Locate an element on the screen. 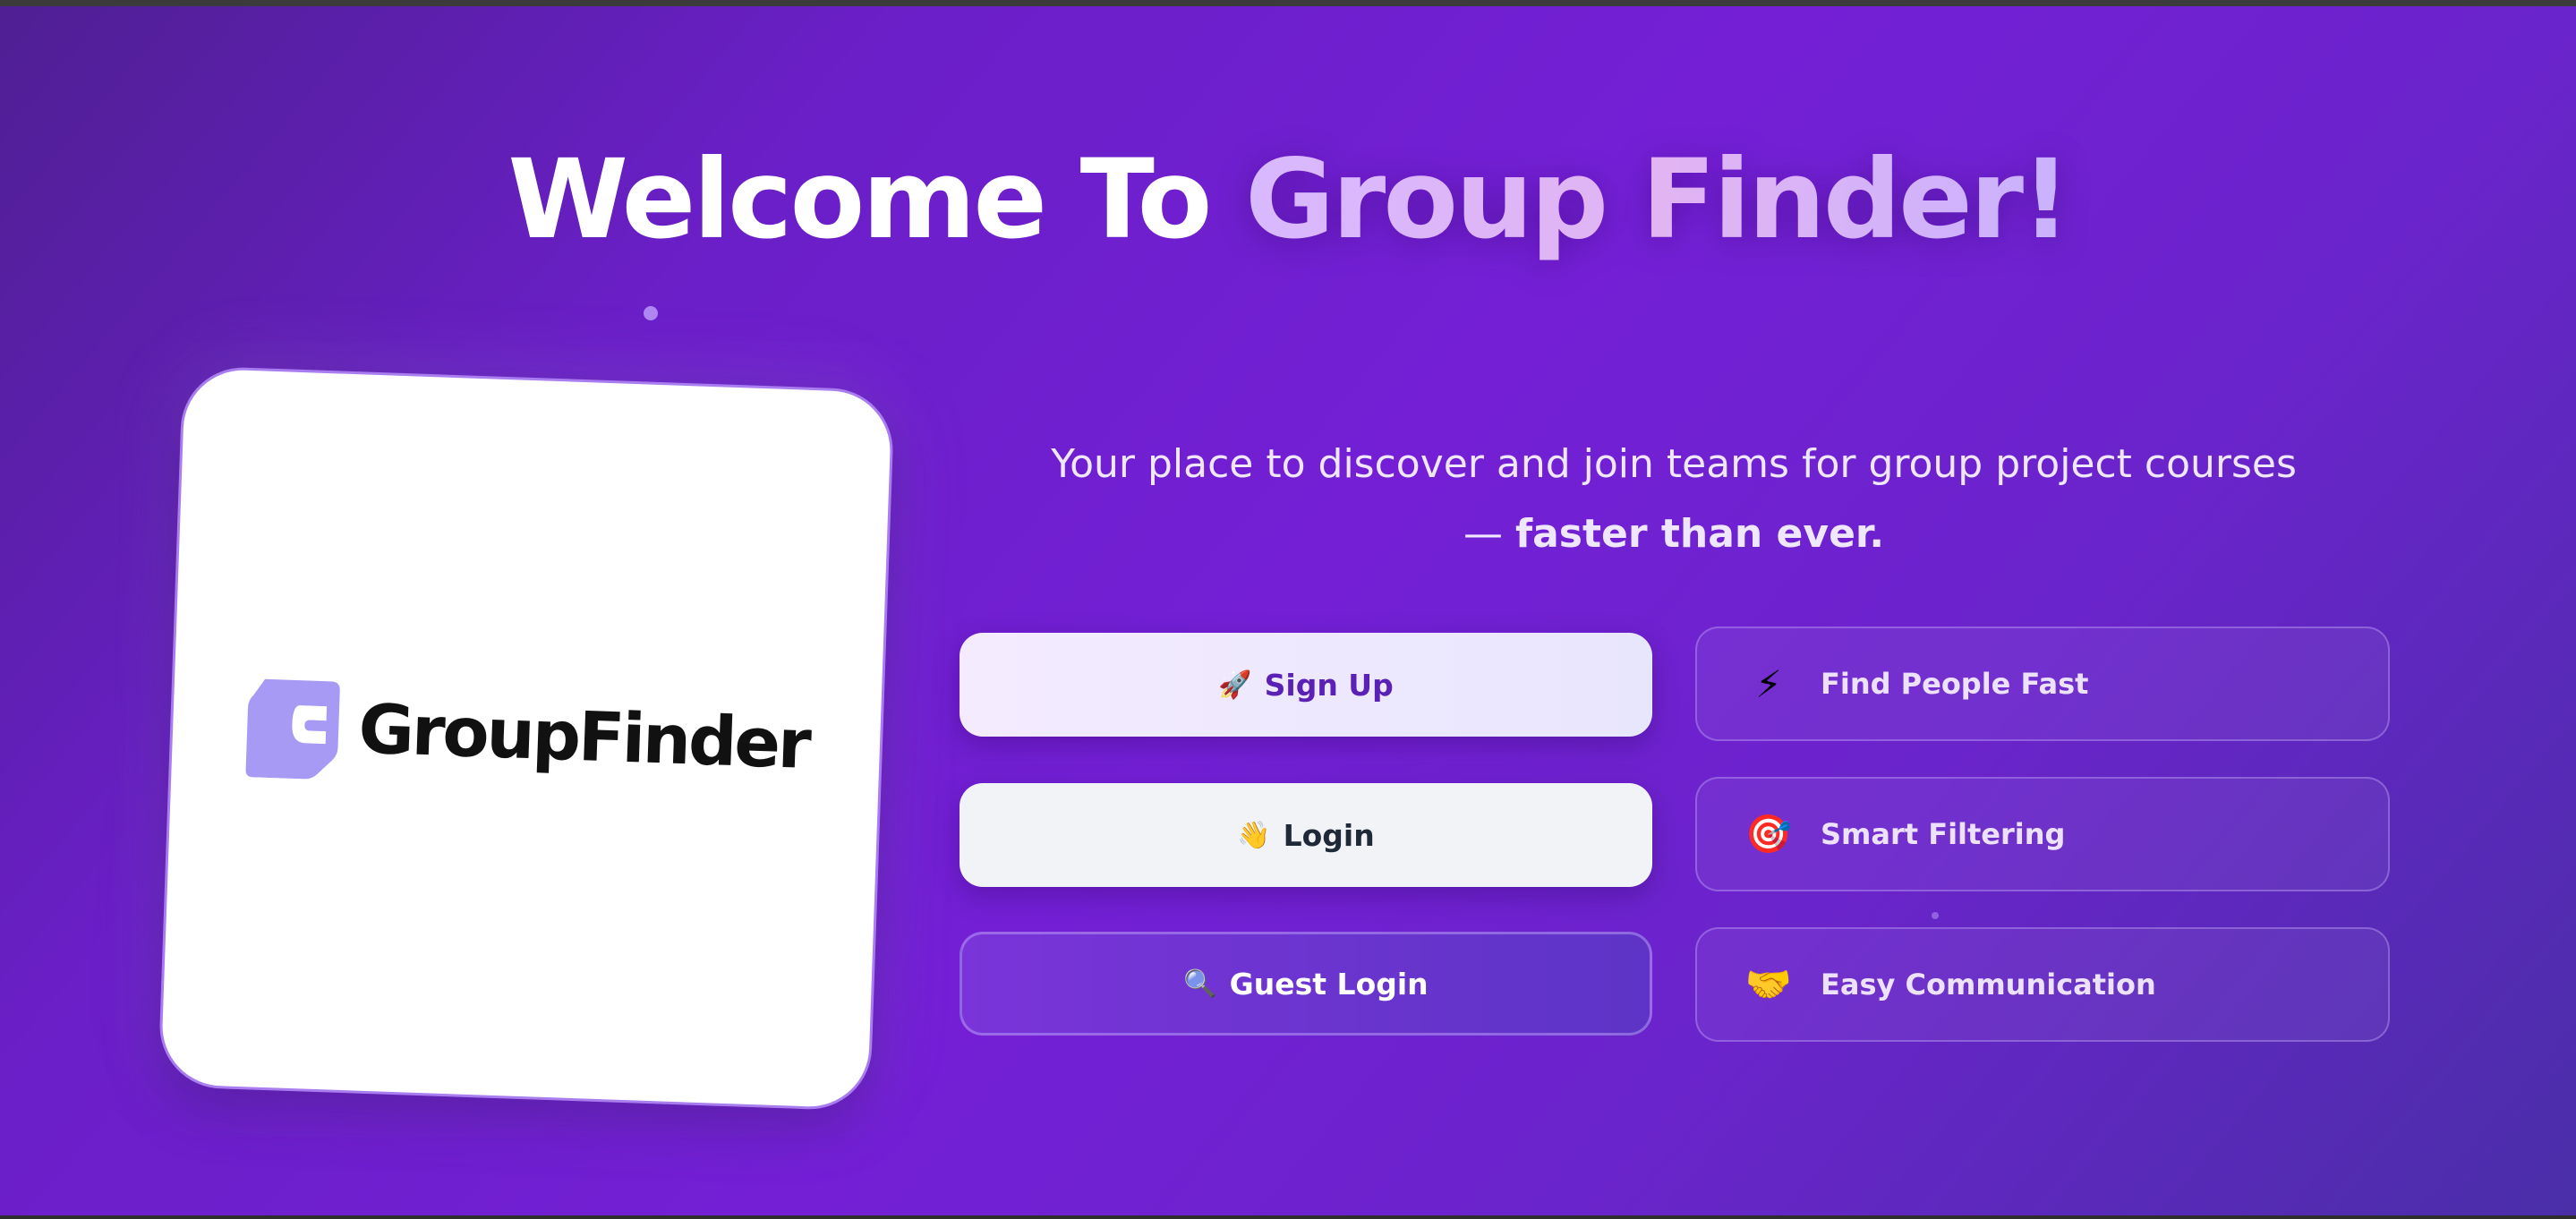 The width and height of the screenshot is (2576, 1219). target-icon: 🎯 is located at coordinates (1768, 834).